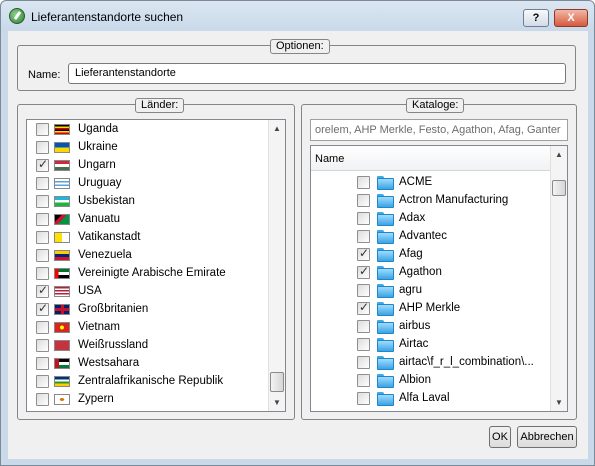 The width and height of the screenshot is (595, 466). Describe the element at coordinates (147, 237) in the screenshot. I see `country-item: Vatikanstadt` at that location.